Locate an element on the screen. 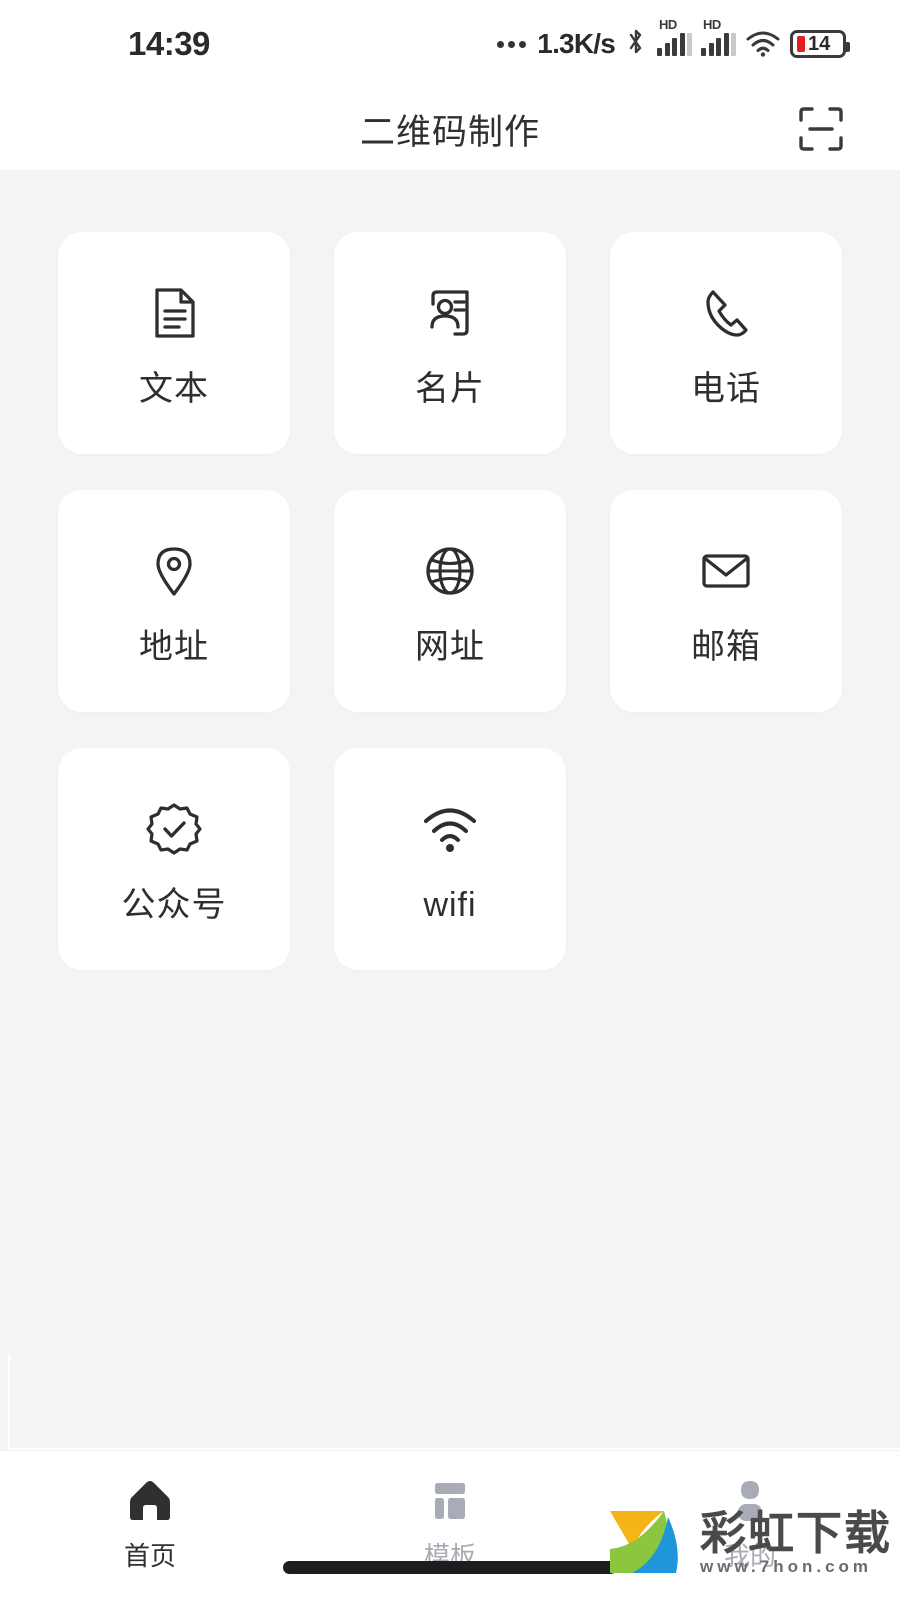  home-icon is located at coordinates (150, 1501).